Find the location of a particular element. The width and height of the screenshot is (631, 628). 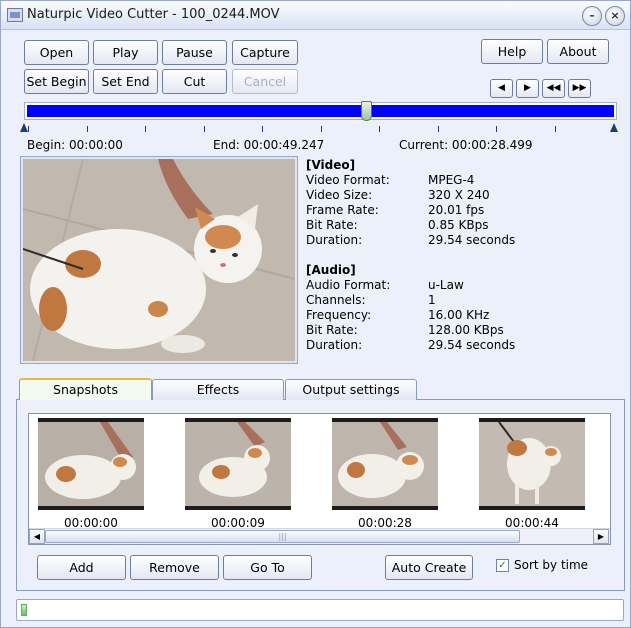

step-back-icon: ◀ is located at coordinates (501, 88).